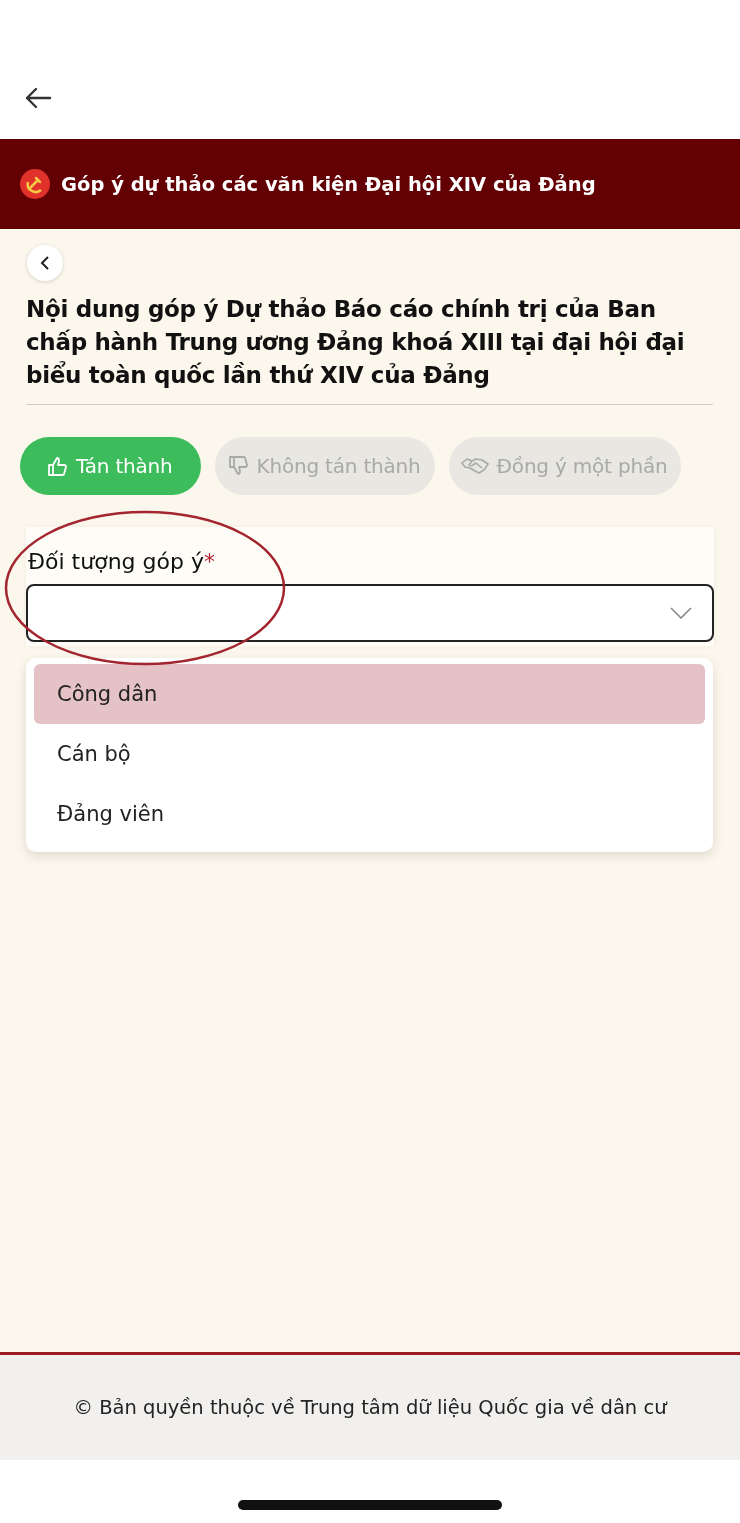 This screenshot has width=740, height=1523. What do you see at coordinates (38, 98) in the screenshot?
I see `back-arrow-icon` at bounding box center [38, 98].